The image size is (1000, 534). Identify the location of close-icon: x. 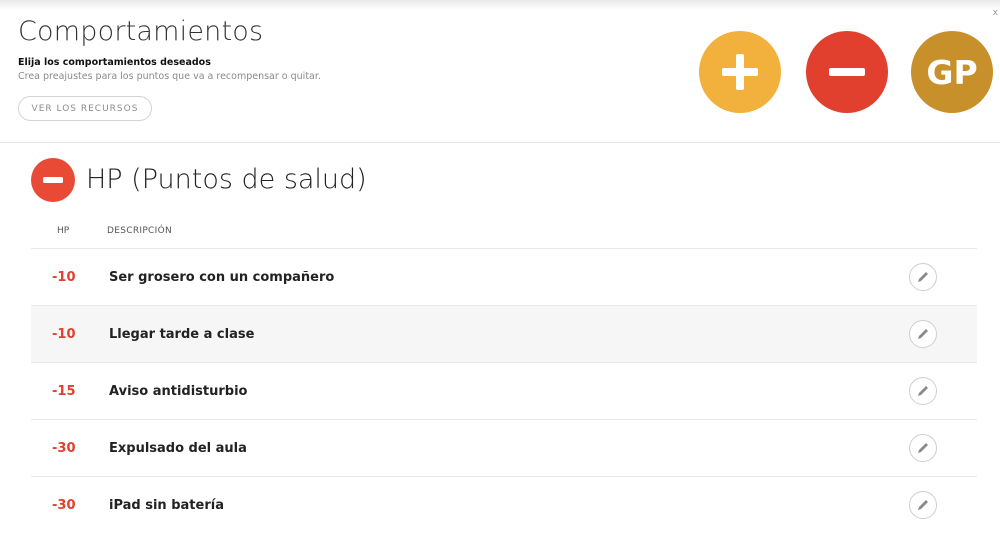
(995, 13).